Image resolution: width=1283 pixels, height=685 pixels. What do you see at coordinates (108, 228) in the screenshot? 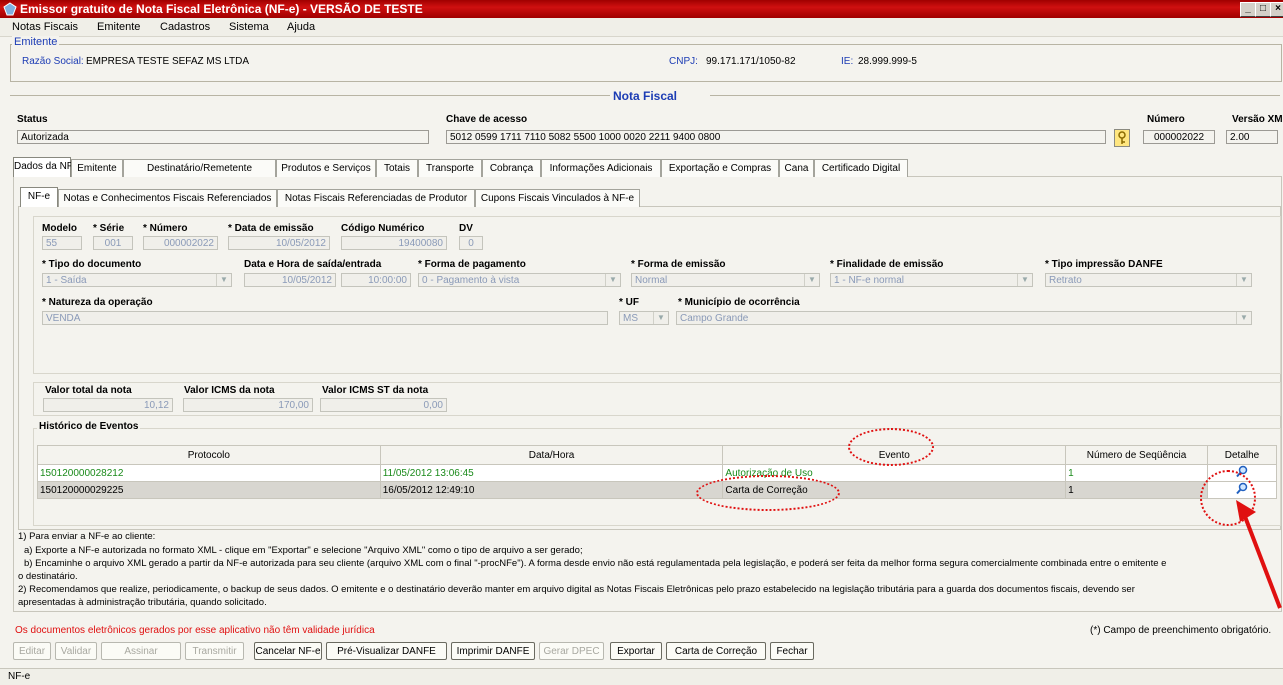
I see `serie-label: Série` at bounding box center [108, 228].